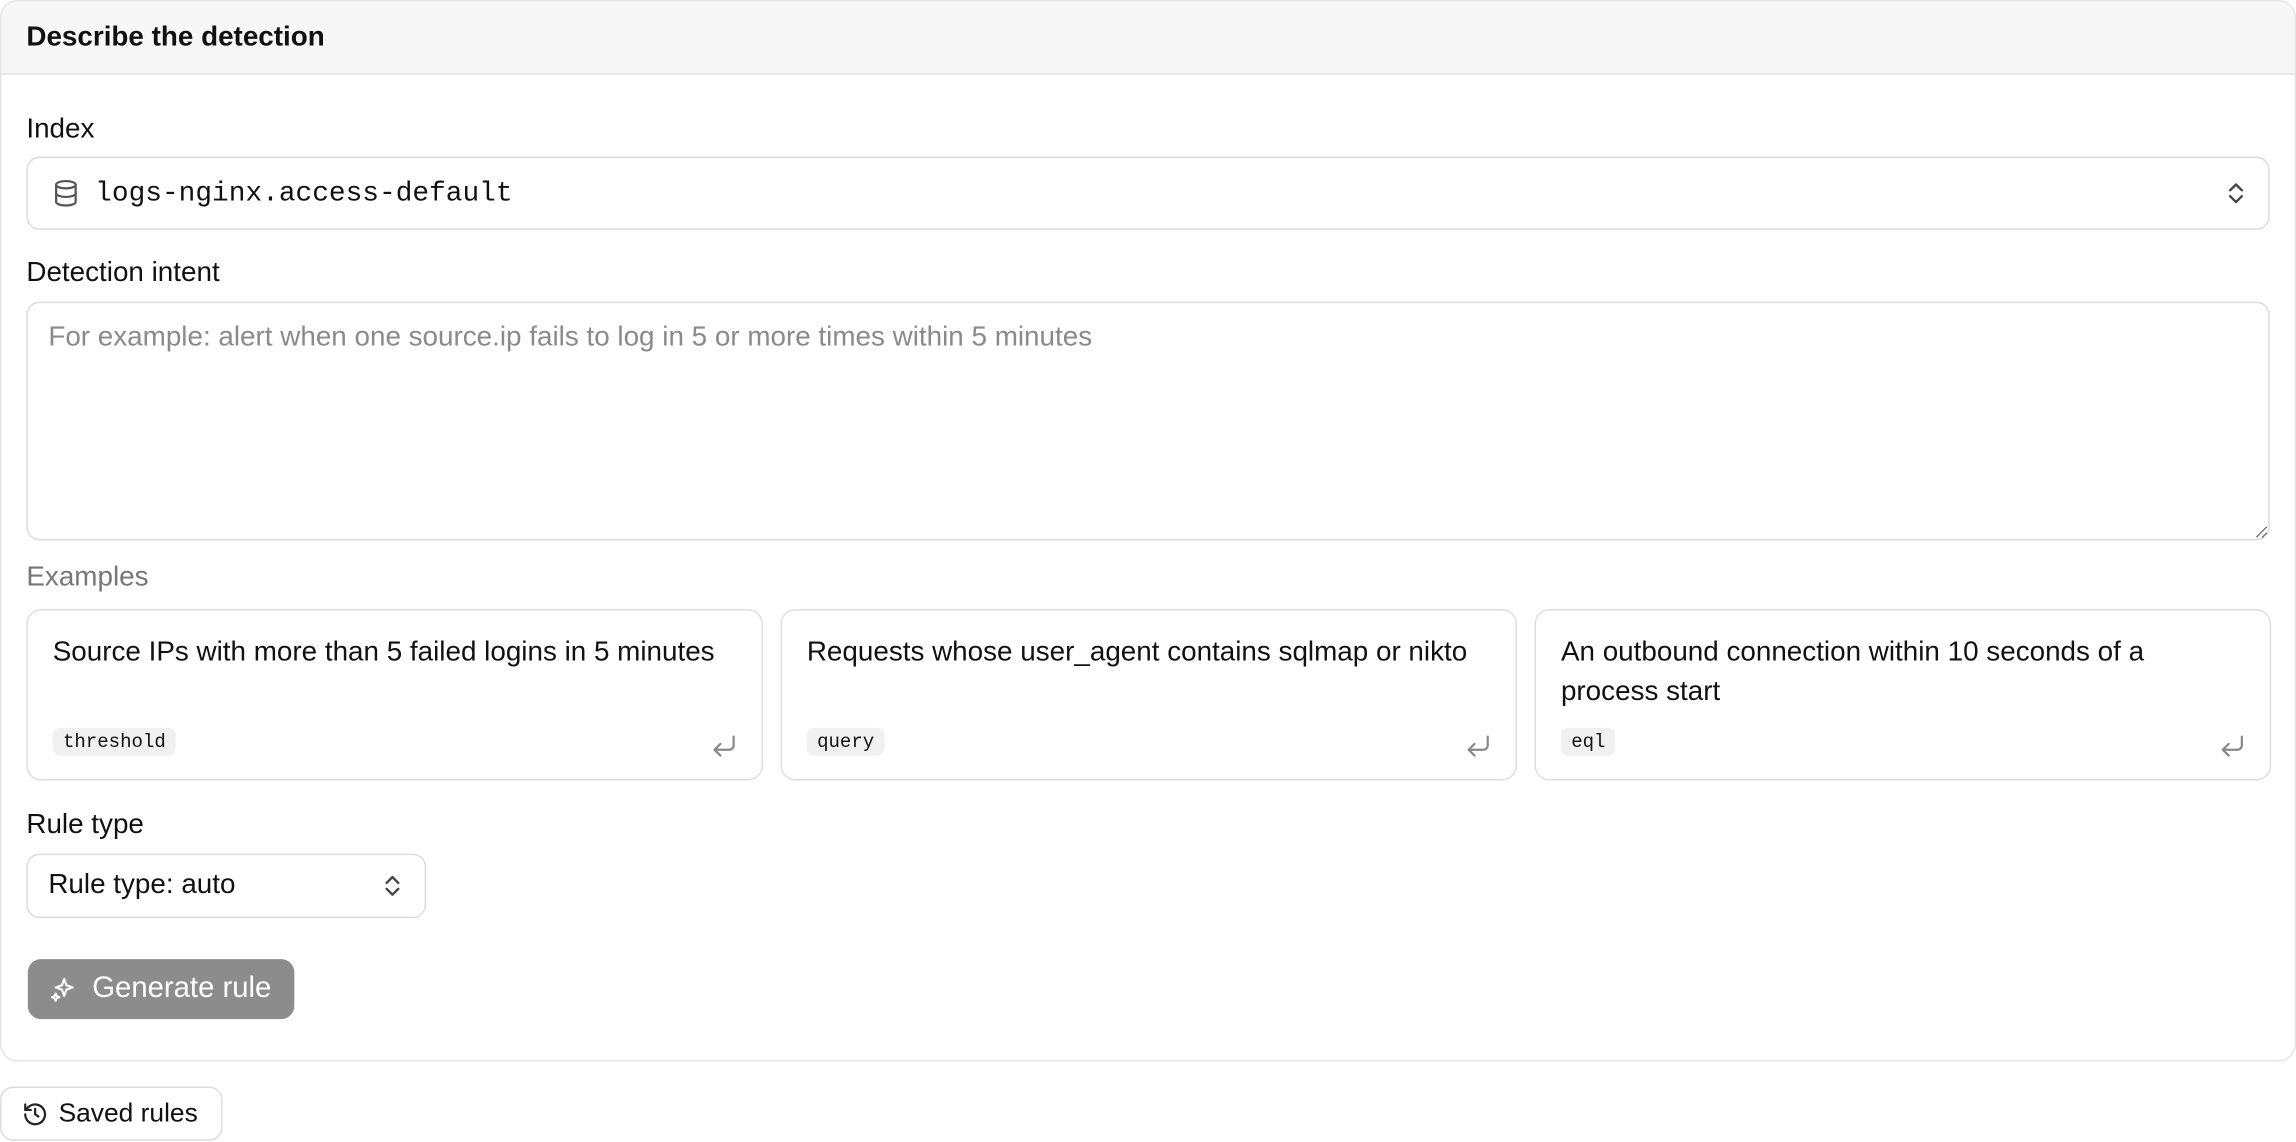 The height and width of the screenshot is (1142, 2296). I want to click on example-tag: threshold, so click(114, 741).